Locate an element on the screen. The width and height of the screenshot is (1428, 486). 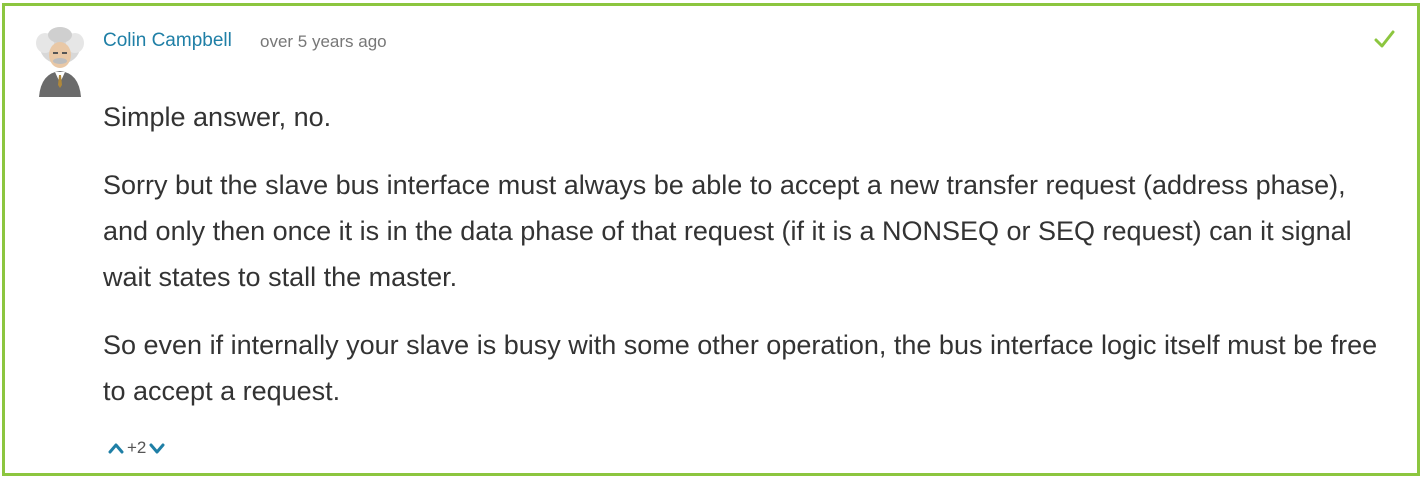
upvote-button is located at coordinates (116, 448).